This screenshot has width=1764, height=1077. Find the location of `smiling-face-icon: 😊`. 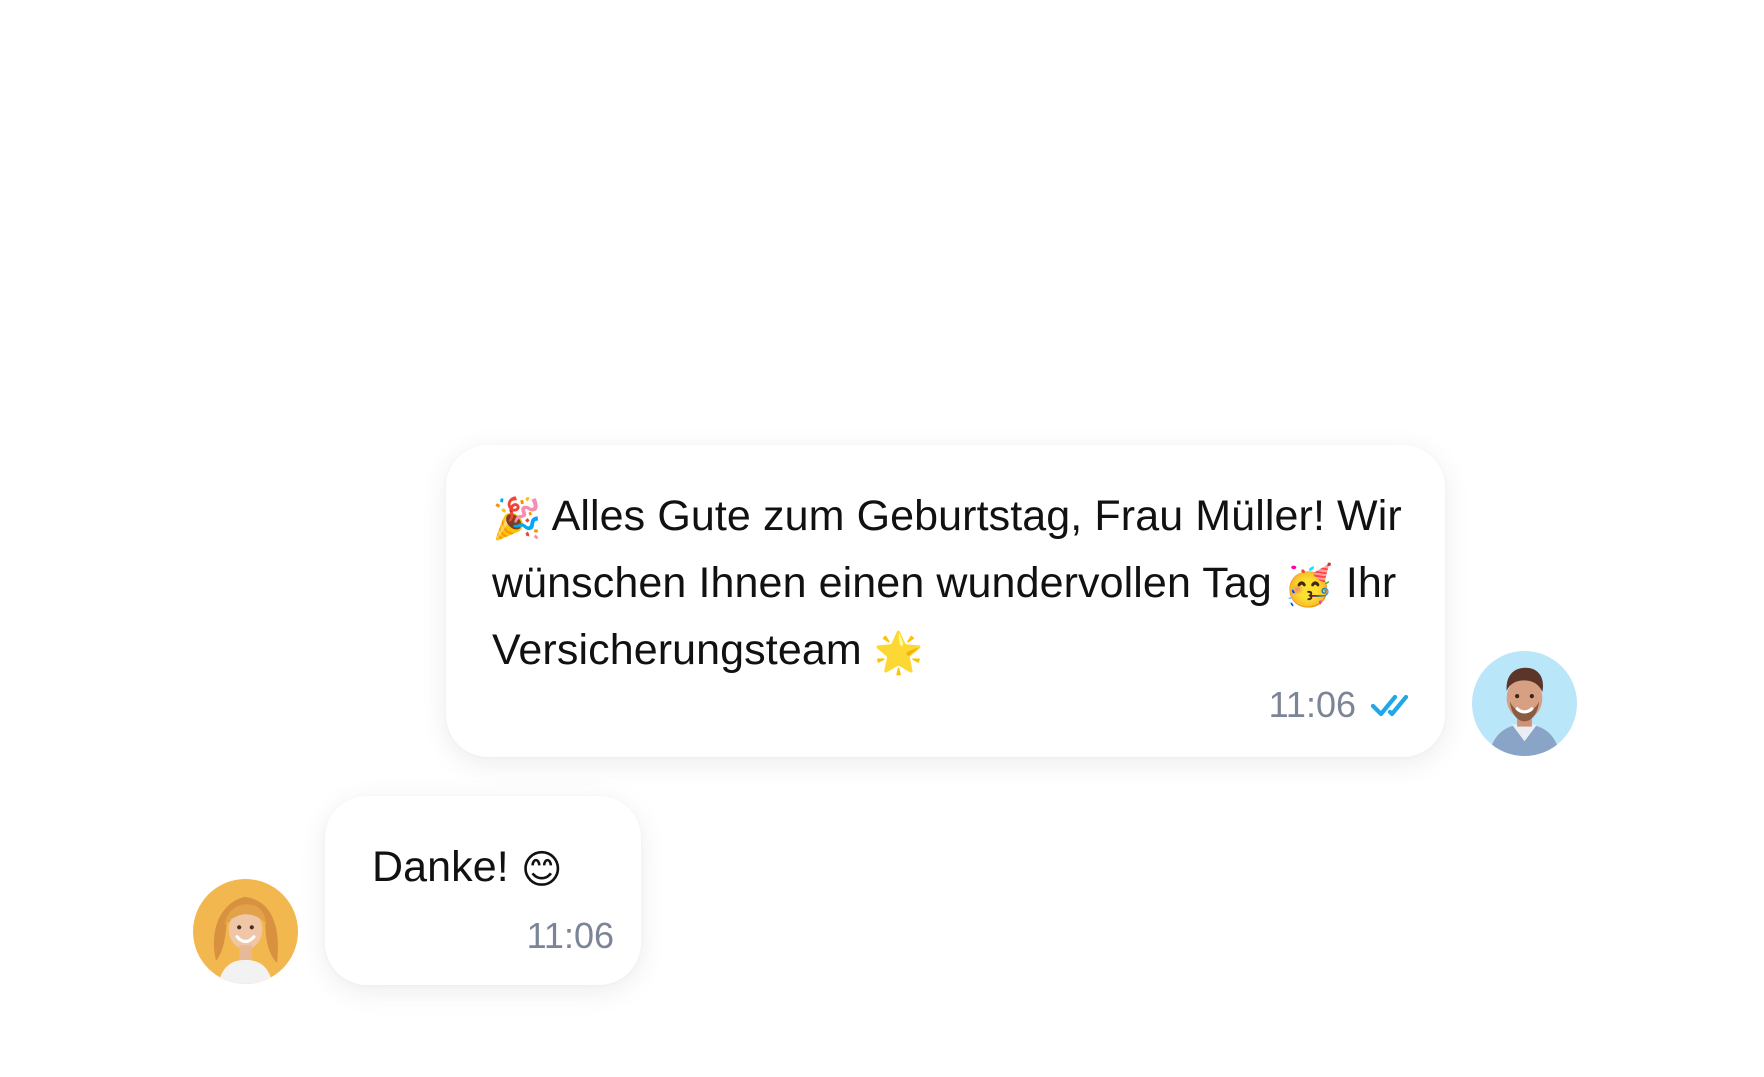

smiling-face-icon: 😊 is located at coordinates (541, 870).